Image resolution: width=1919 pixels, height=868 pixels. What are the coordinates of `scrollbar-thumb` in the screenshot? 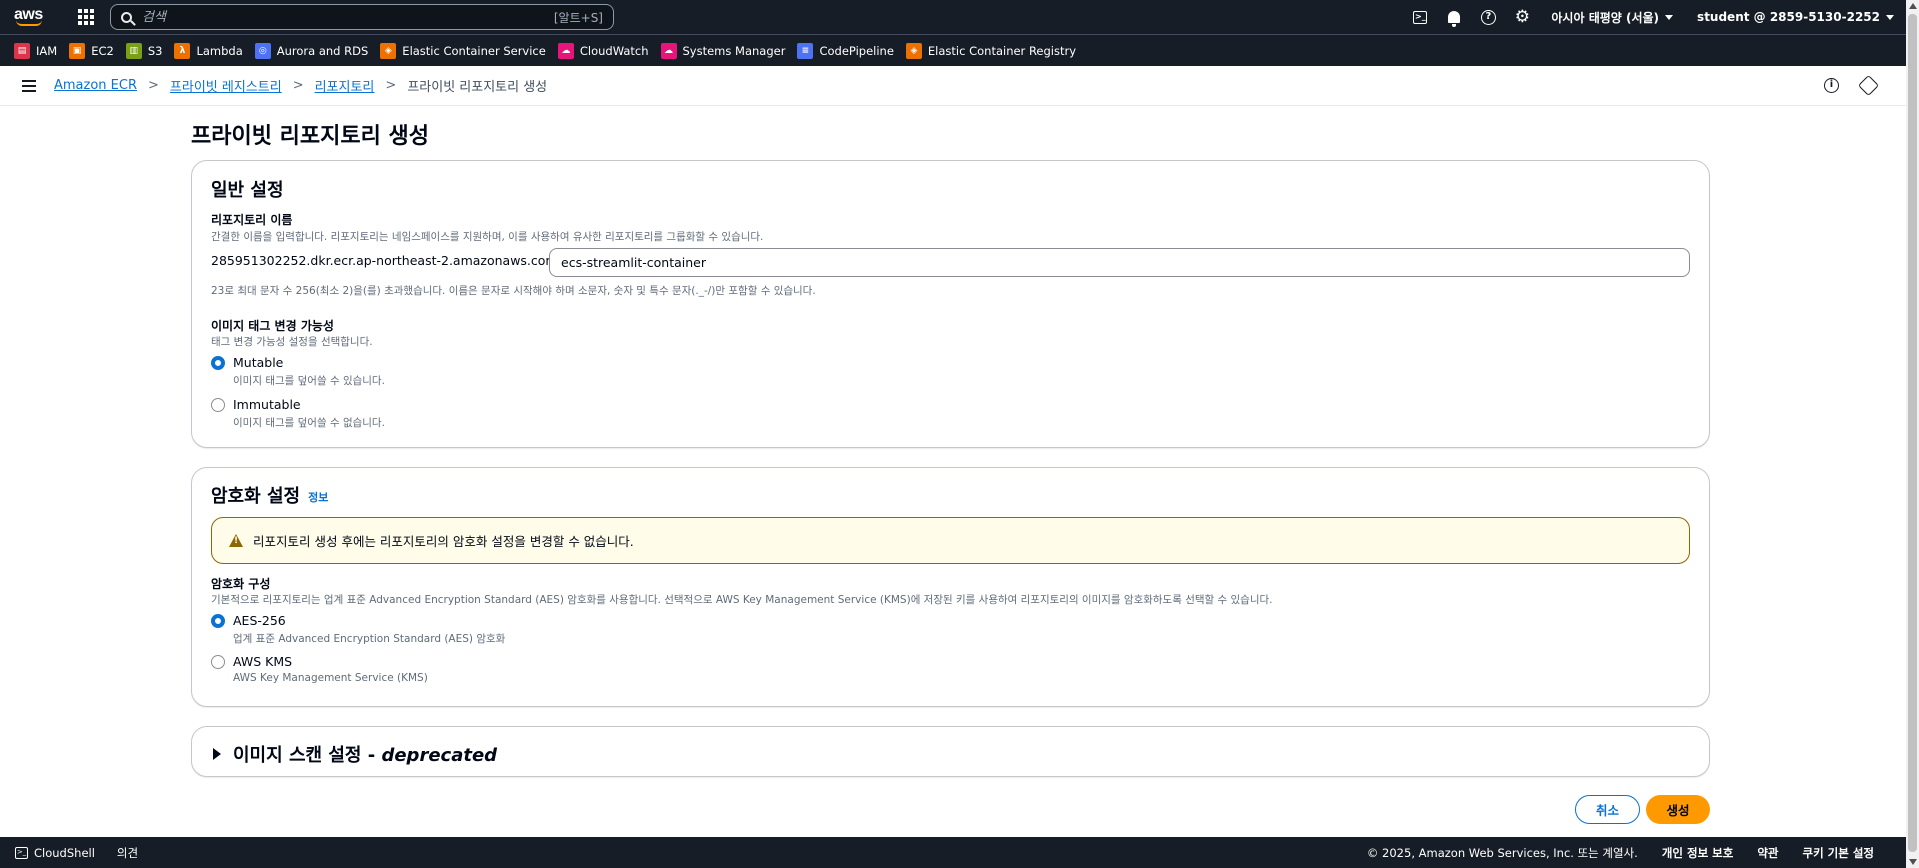 It's located at (1912, 433).